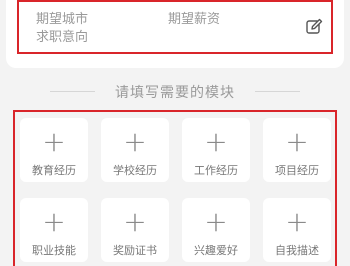 Image resolution: width=350 pixels, height=266 pixels. I want to click on divider-right, so click(277, 91).